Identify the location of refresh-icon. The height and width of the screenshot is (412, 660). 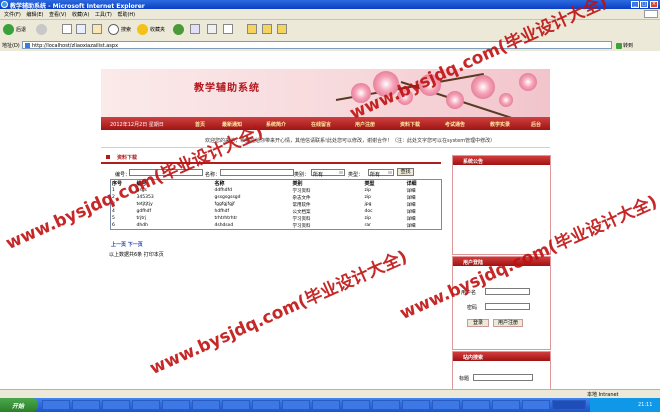
(81, 29).